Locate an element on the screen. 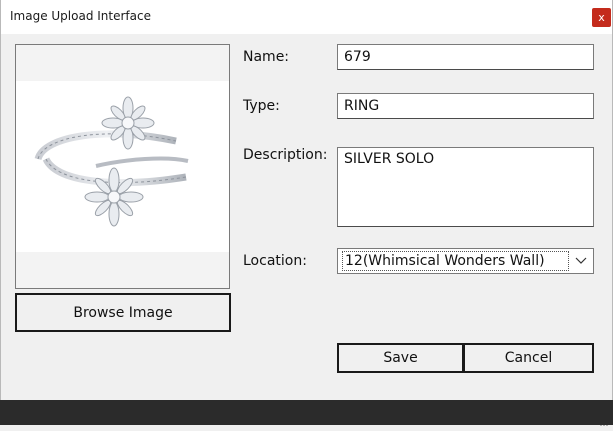 This screenshot has height=431, width=613. description-value: SILVER SOLO is located at coordinates (389, 159).